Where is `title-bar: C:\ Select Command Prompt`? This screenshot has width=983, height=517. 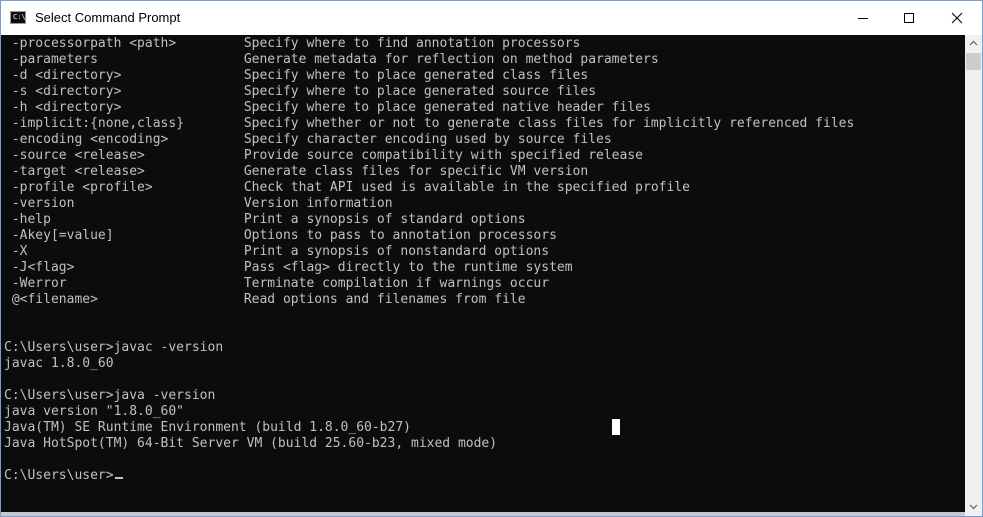
title-bar: C:\ Select Command Prompt is located at coordinates (491, 18).